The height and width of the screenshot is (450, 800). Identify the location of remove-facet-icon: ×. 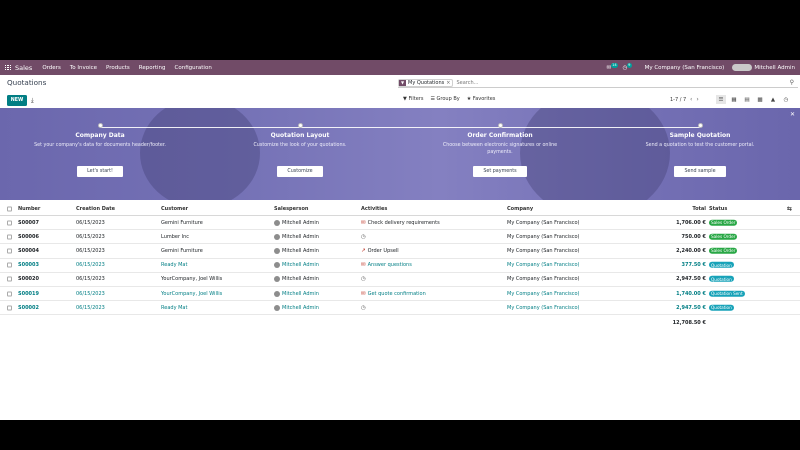
(449, 83).